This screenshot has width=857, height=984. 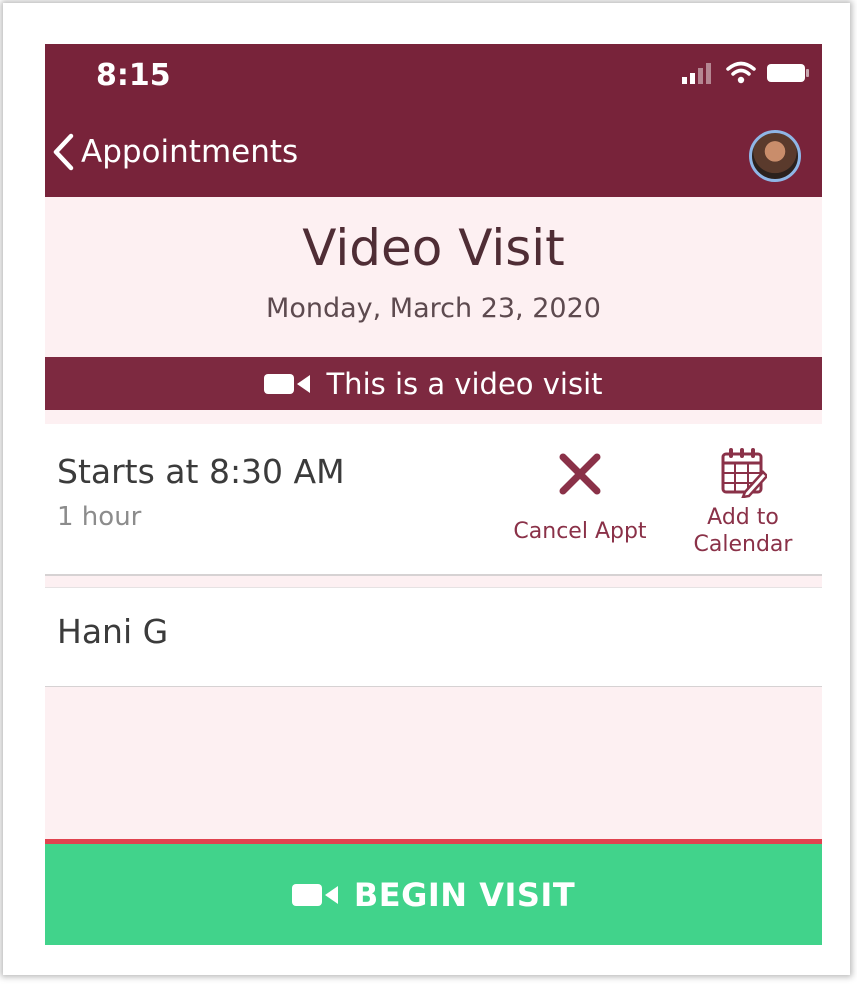 What do you see at coordinates (201, 471) in the screenshot?
I see `start-time: Starts at 8:30 AM` at bounding box center [201, 471].